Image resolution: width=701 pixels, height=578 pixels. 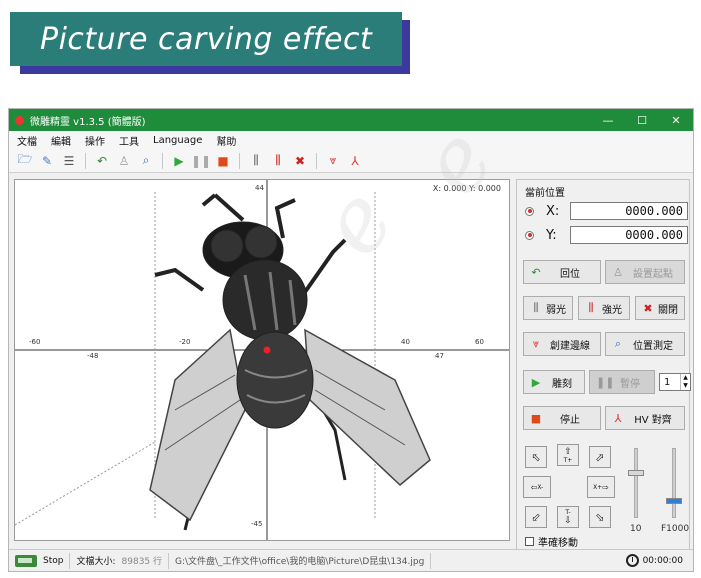 What do you see at coordinates (529, 541) in the screenshot?
I see `fine-move-checkbox` at bounding box center [529, 541].